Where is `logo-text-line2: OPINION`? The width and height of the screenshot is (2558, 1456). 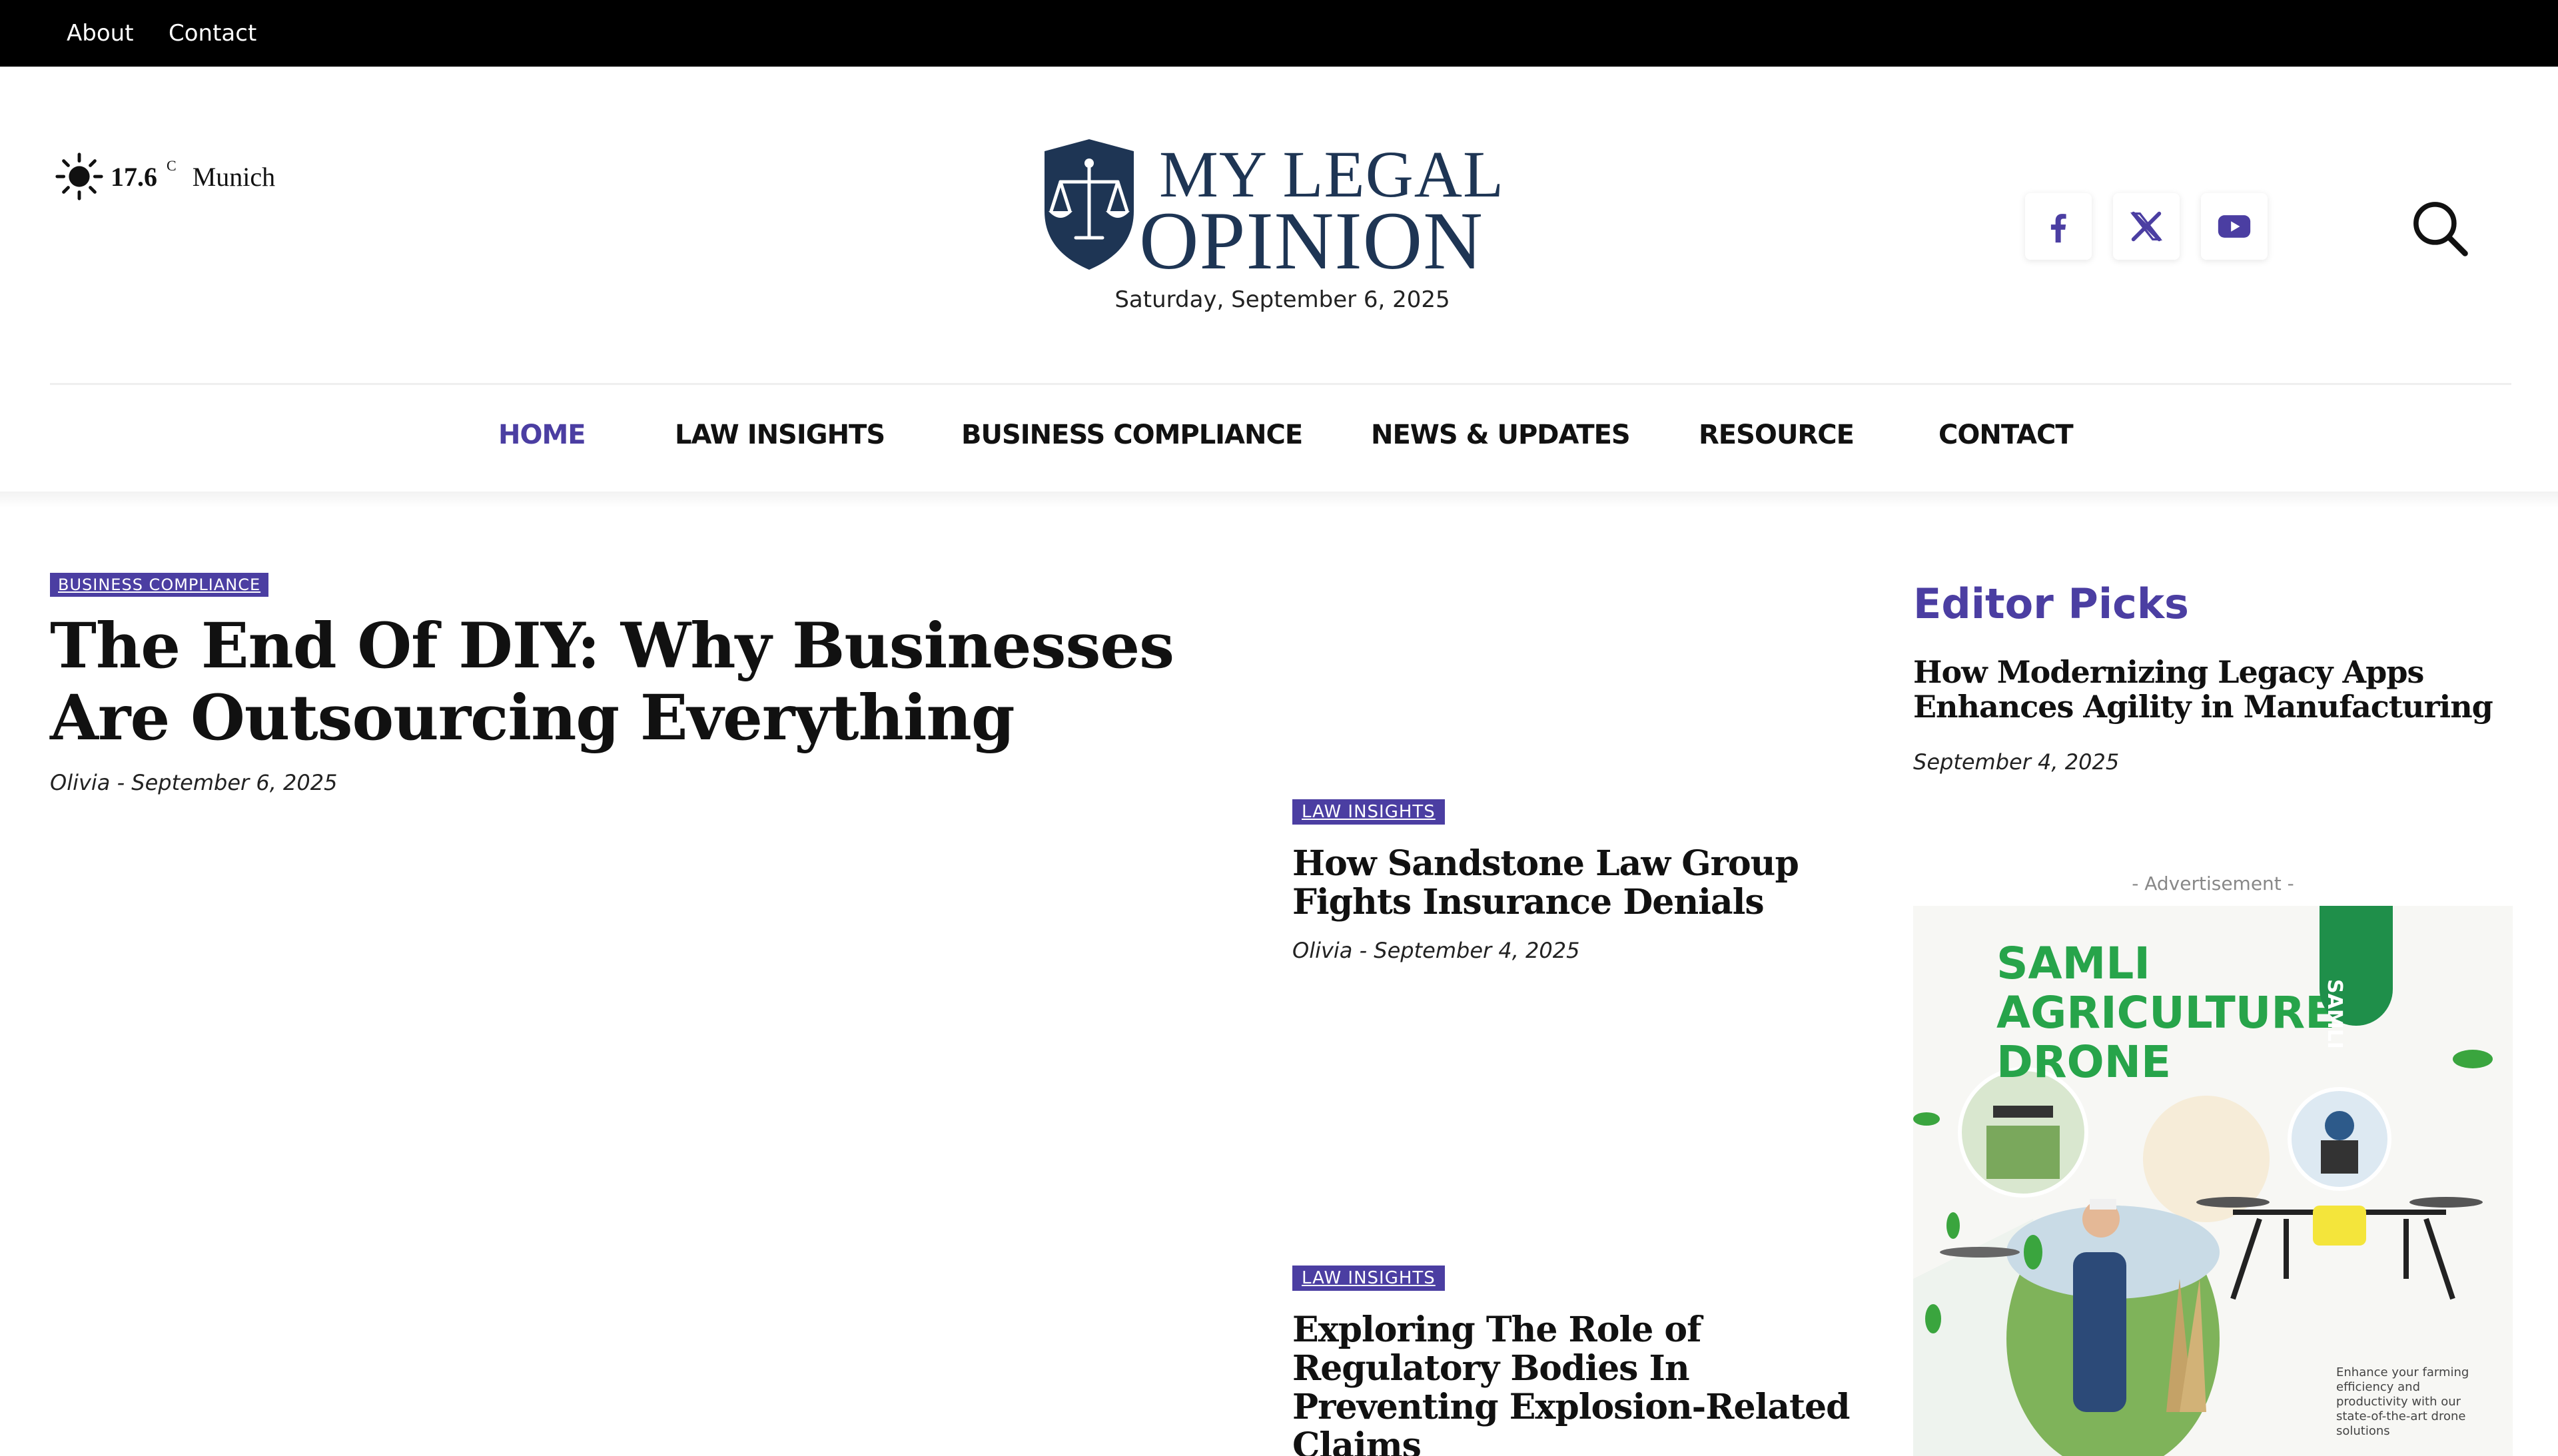
logo-text-line2: OPINION is located at coordinates (1311, 241).